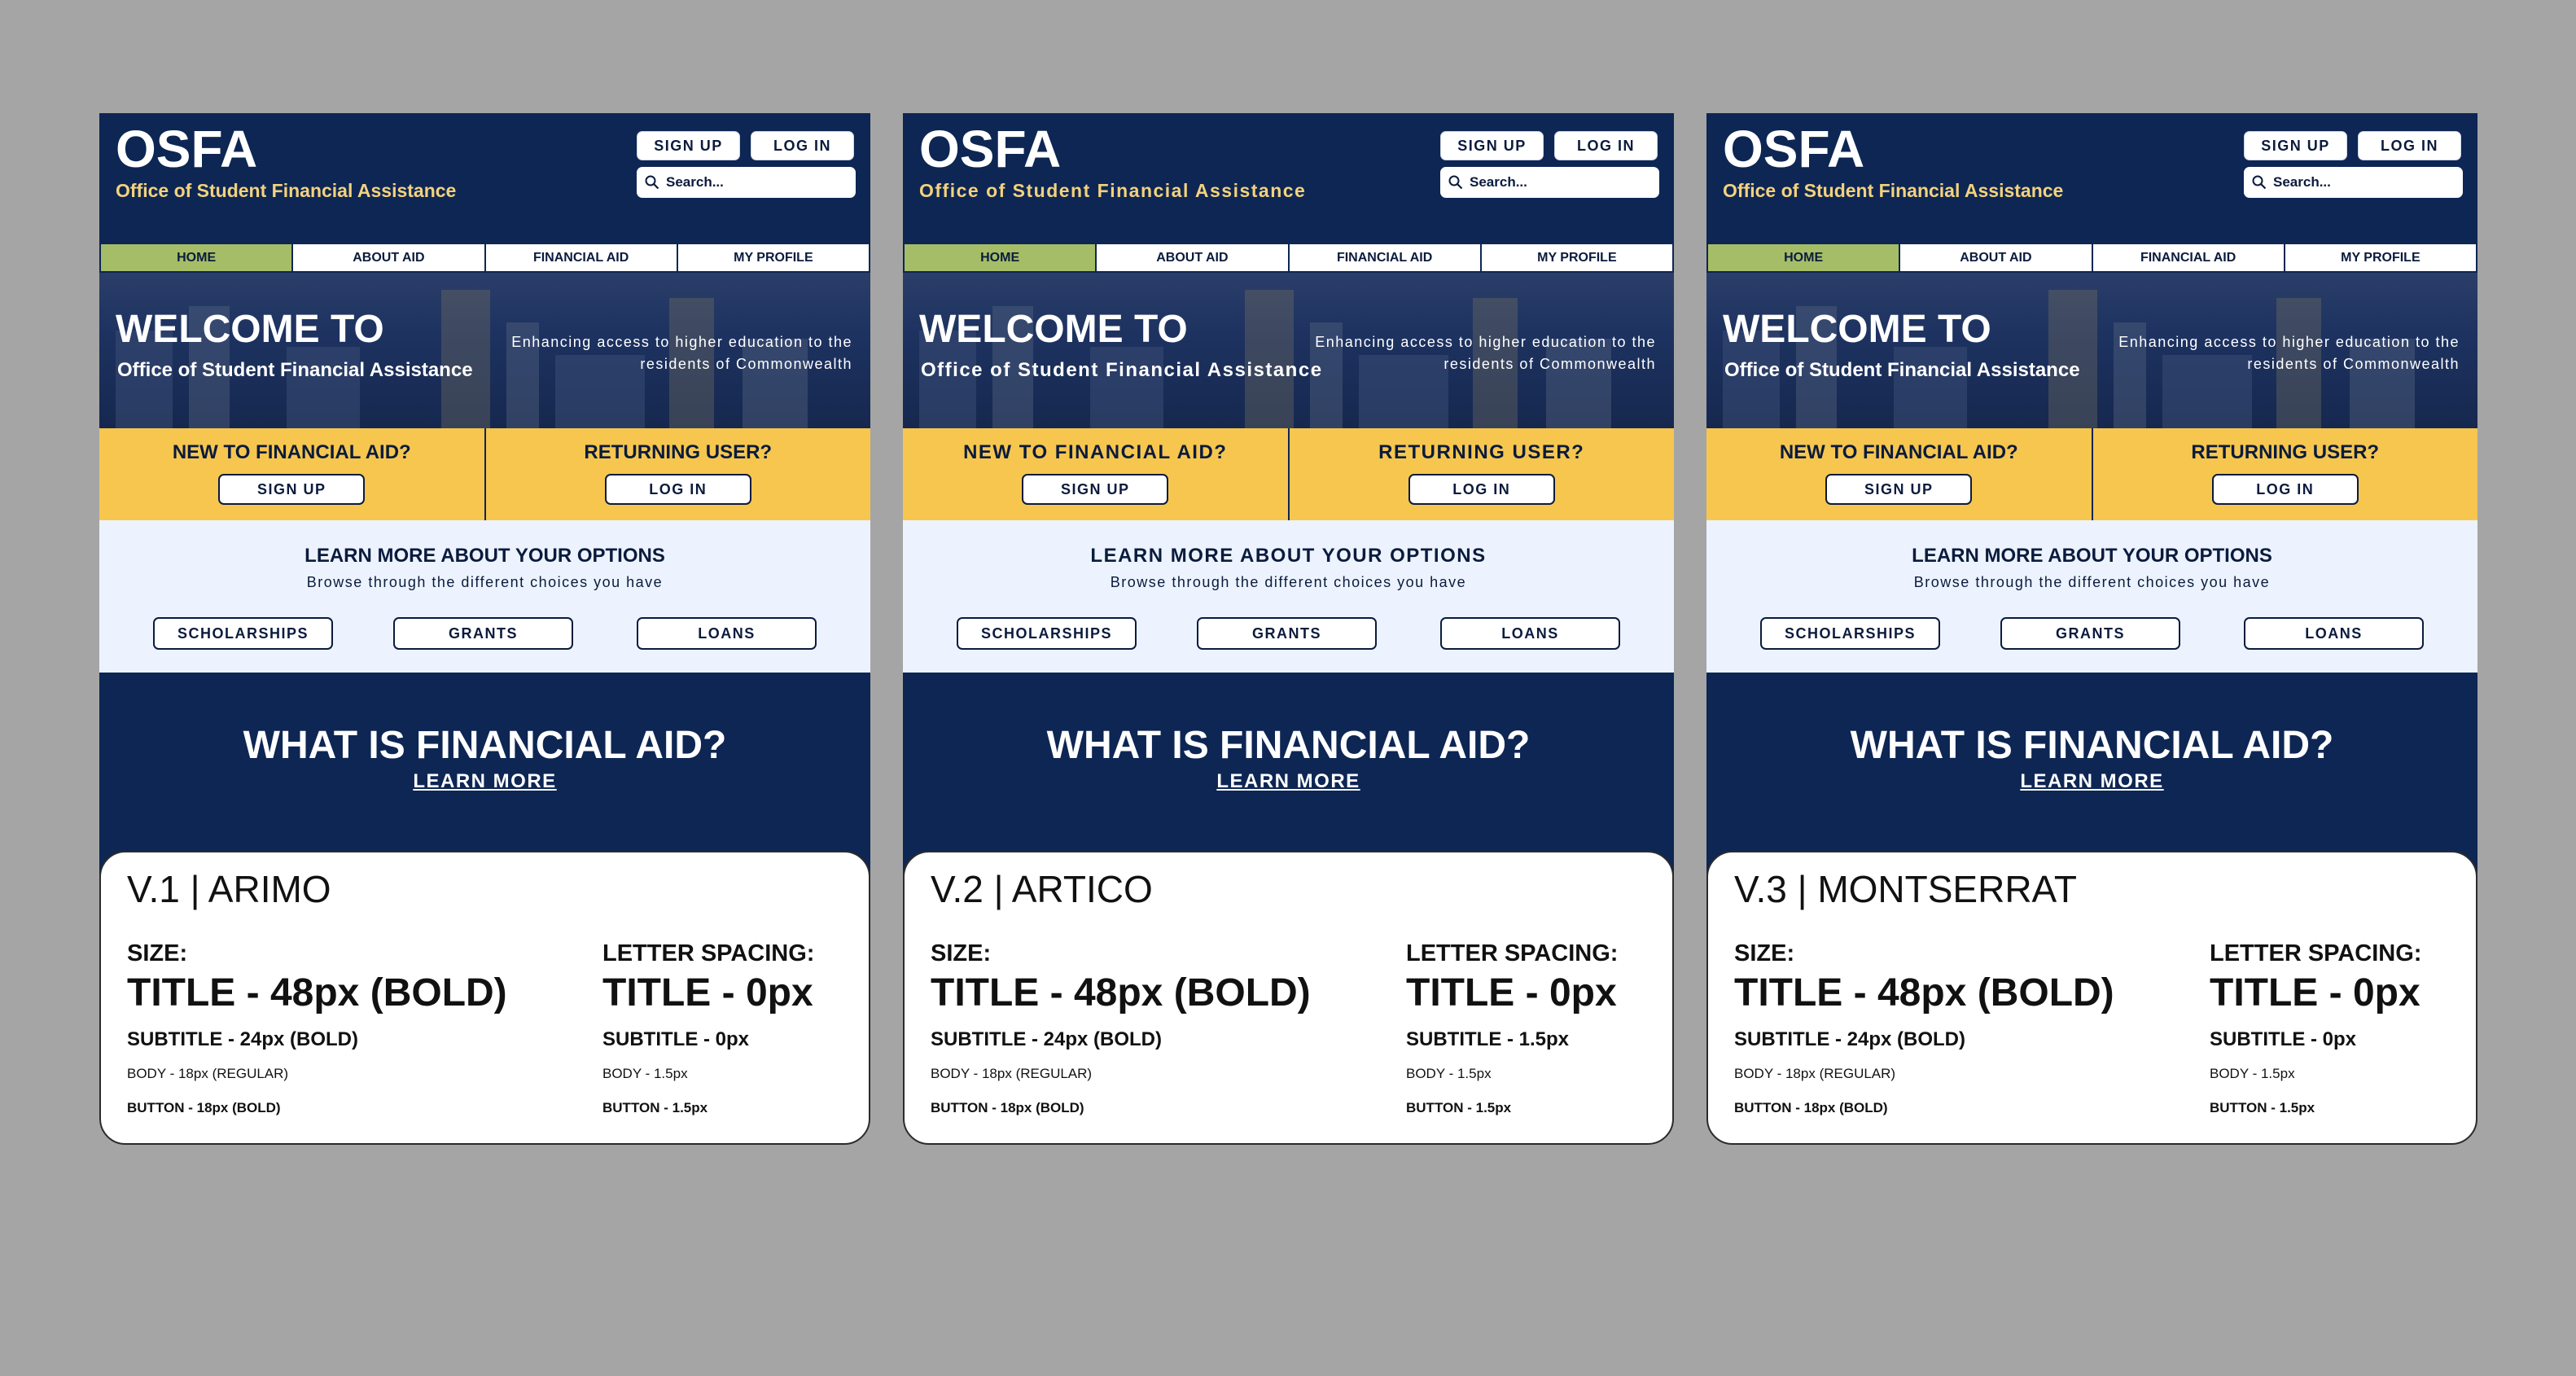  Describe the element at coordinates (229, 889) in the screenshot. I see `spec-heading: V.1 | ARIMO` at that location.